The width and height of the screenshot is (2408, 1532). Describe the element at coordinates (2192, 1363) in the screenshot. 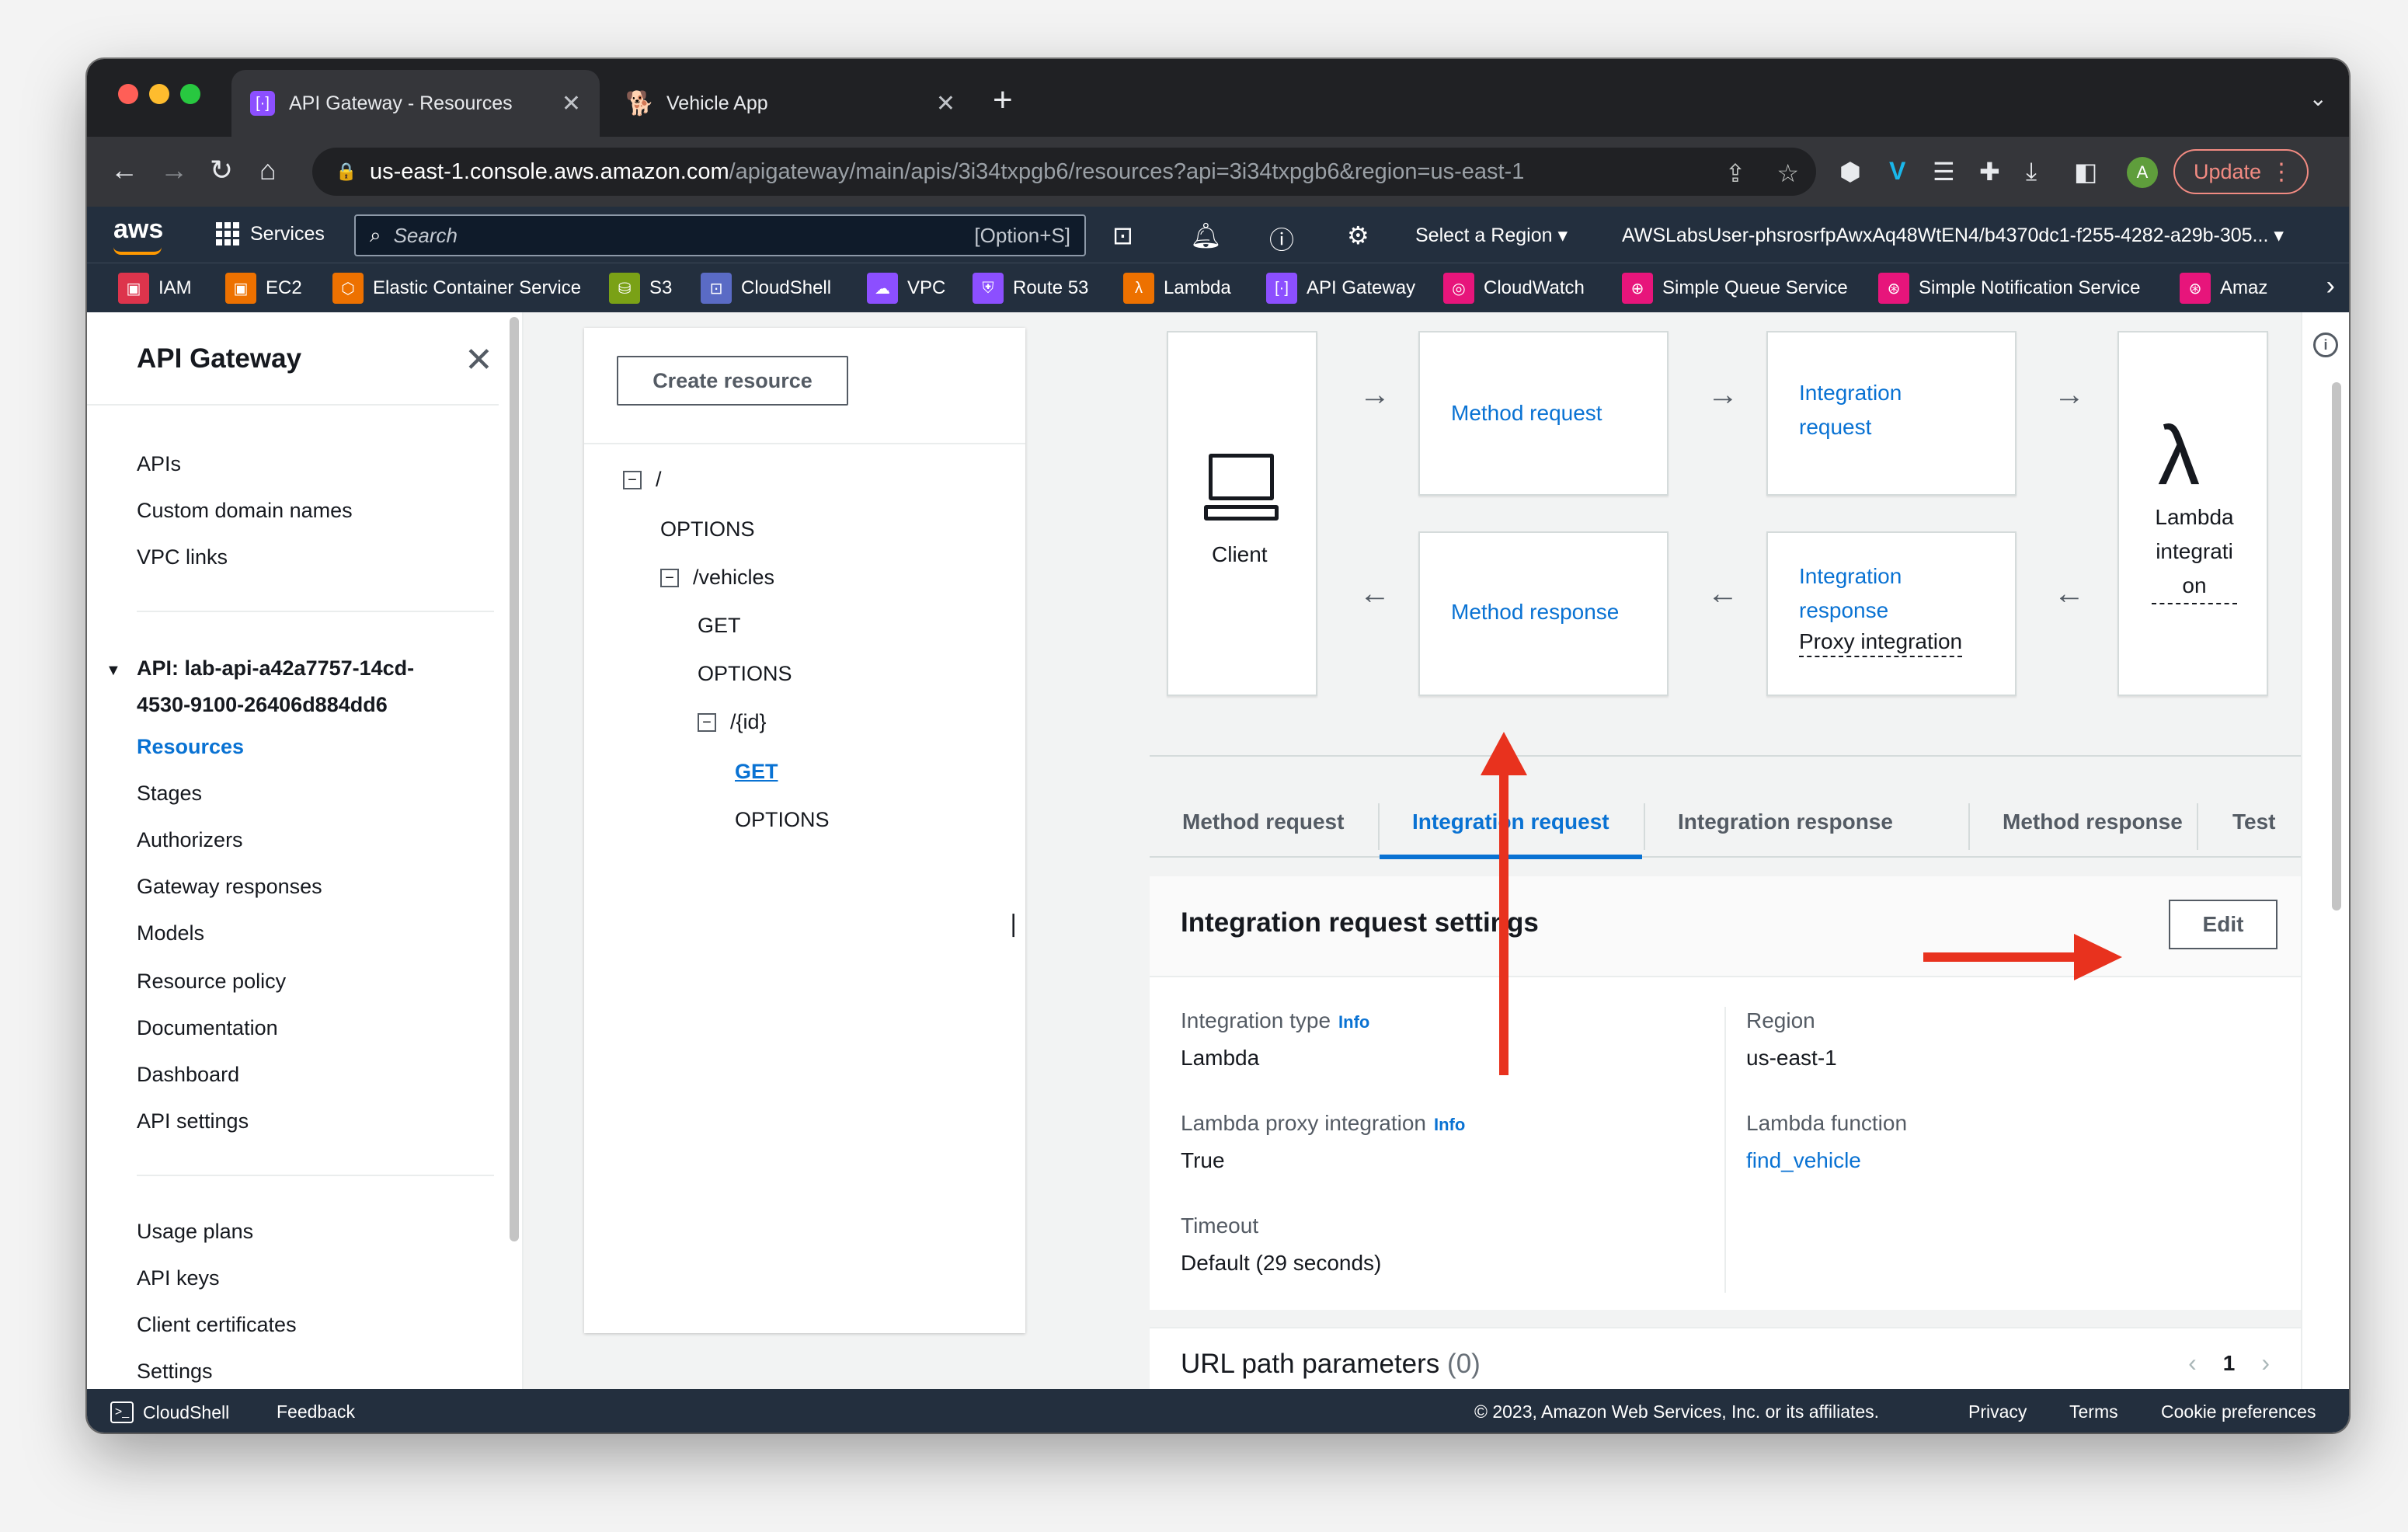

I see `chevron-left-icon: ‹` at that location.